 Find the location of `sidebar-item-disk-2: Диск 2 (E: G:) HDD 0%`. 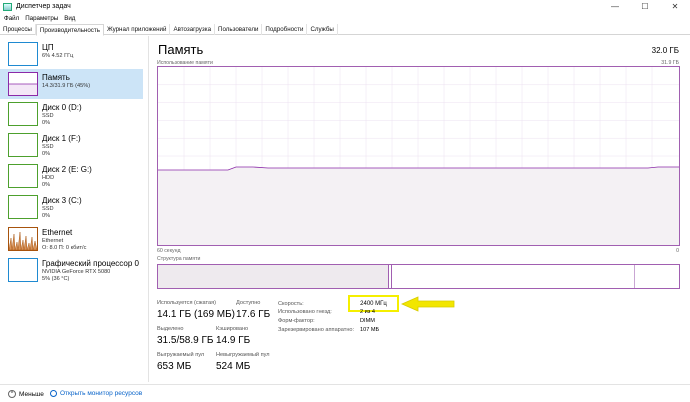

sidebar-item-disk-2: Диск 2 (E: G:) HDD 0% is located at coordinates (72, 176).